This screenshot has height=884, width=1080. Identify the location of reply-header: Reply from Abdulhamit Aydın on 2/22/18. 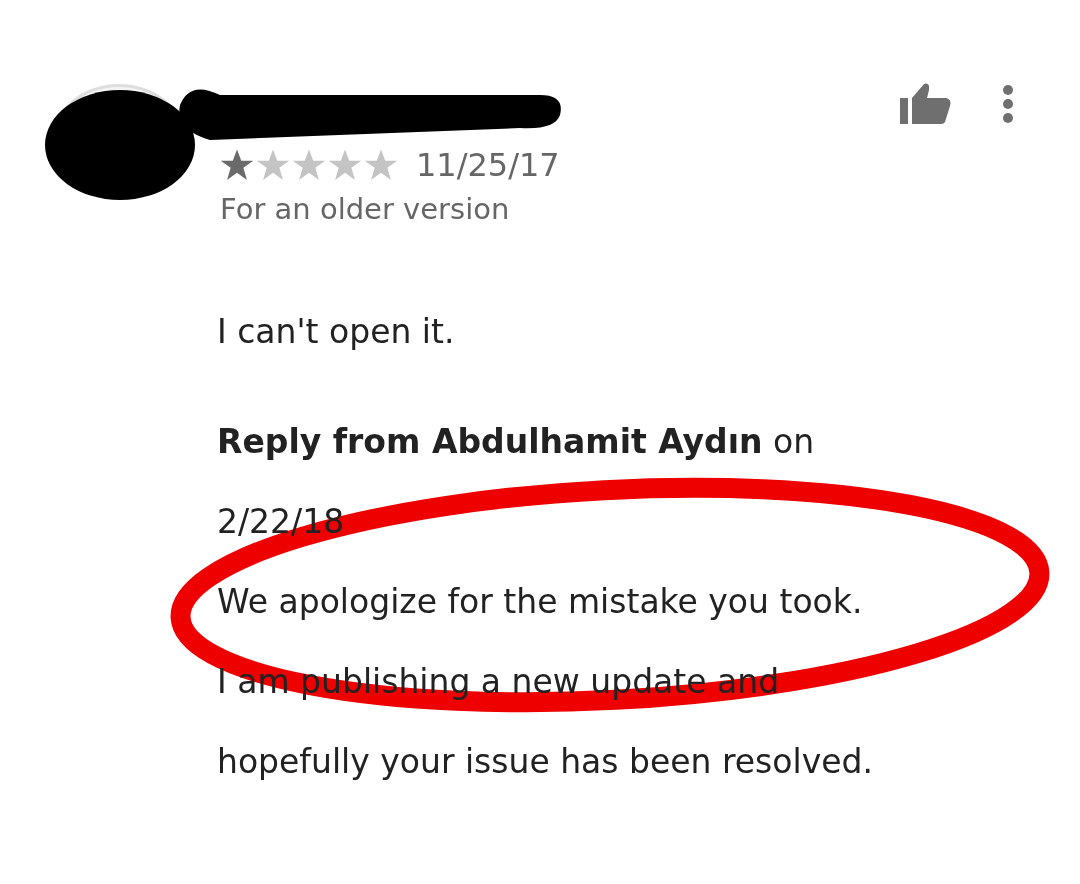
(516, 482).